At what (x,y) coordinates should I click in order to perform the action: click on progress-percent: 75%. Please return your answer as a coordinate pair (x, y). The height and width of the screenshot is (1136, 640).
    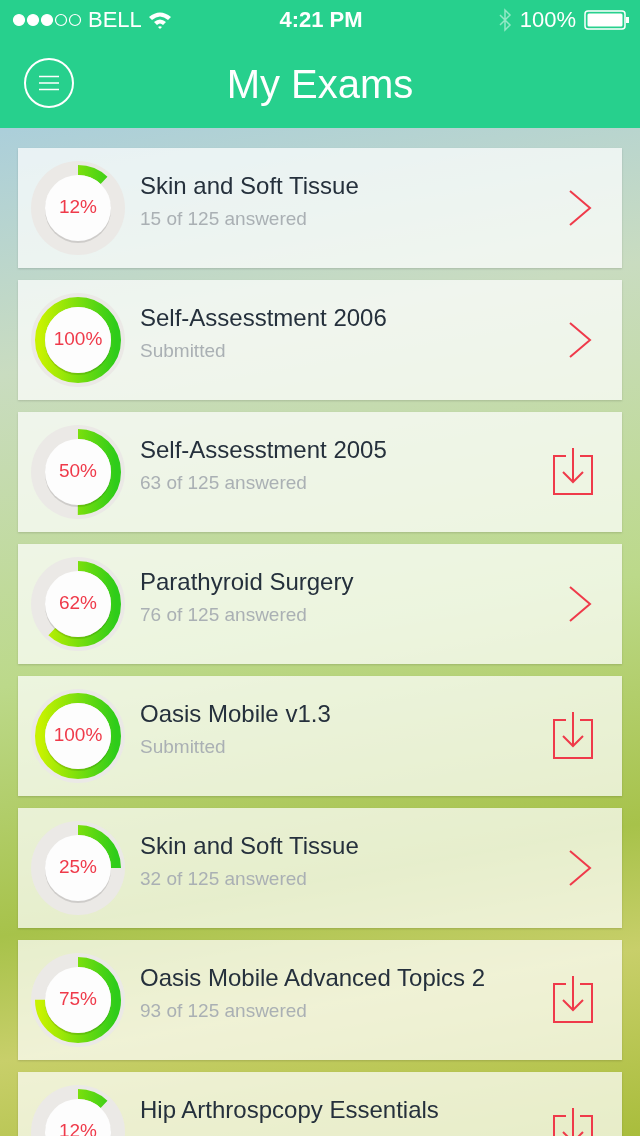
    Looking at the image, I should click on (78, 999).